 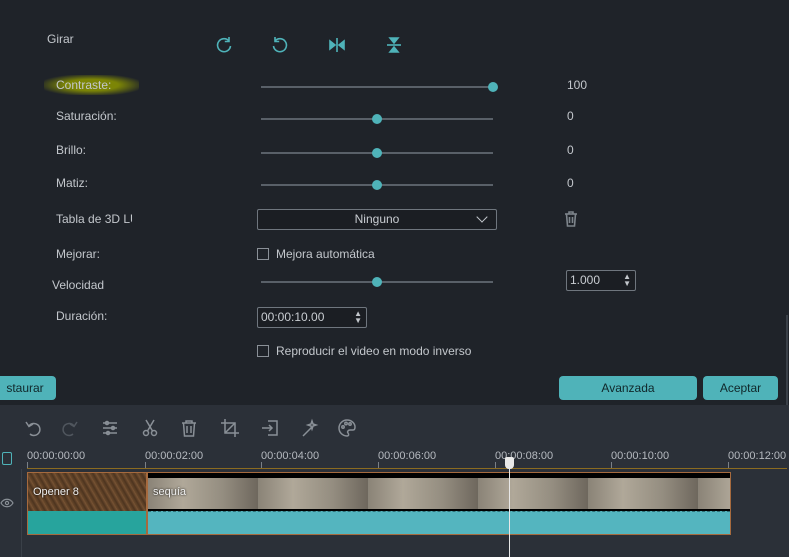 I want to click on adjust-button, so click(x=110, y=428).